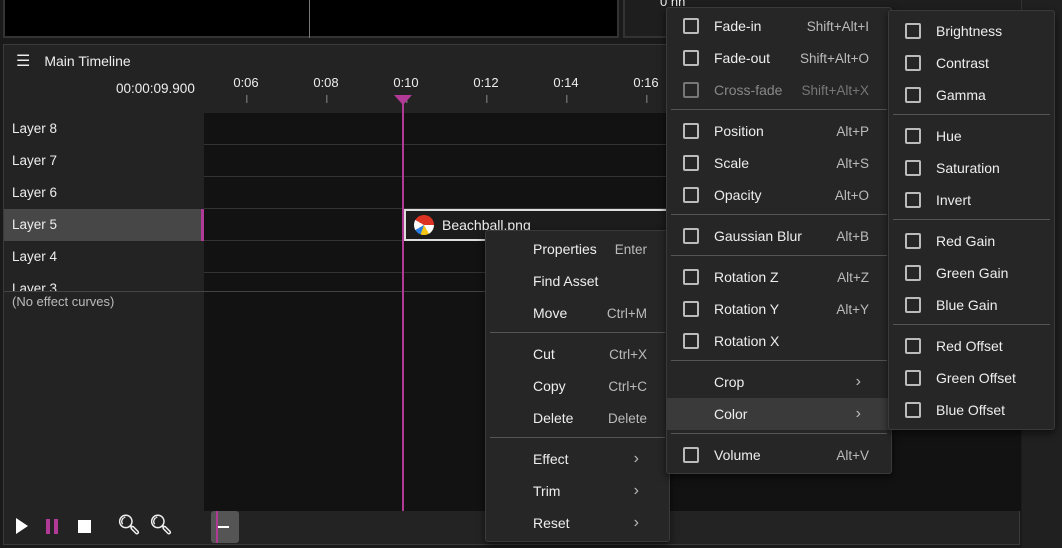 The image size is (1062, 548). Describe the element at coordinates (971, 305) in the screenshot. I see `menu-item: Blue Gain` at that location.